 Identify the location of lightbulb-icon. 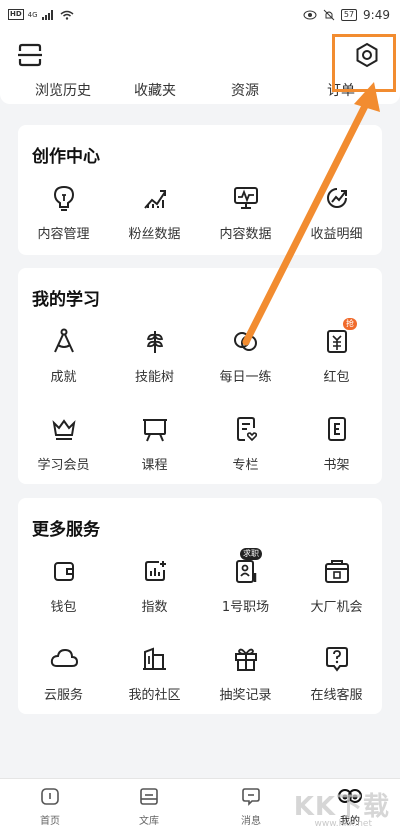
(63, 198).